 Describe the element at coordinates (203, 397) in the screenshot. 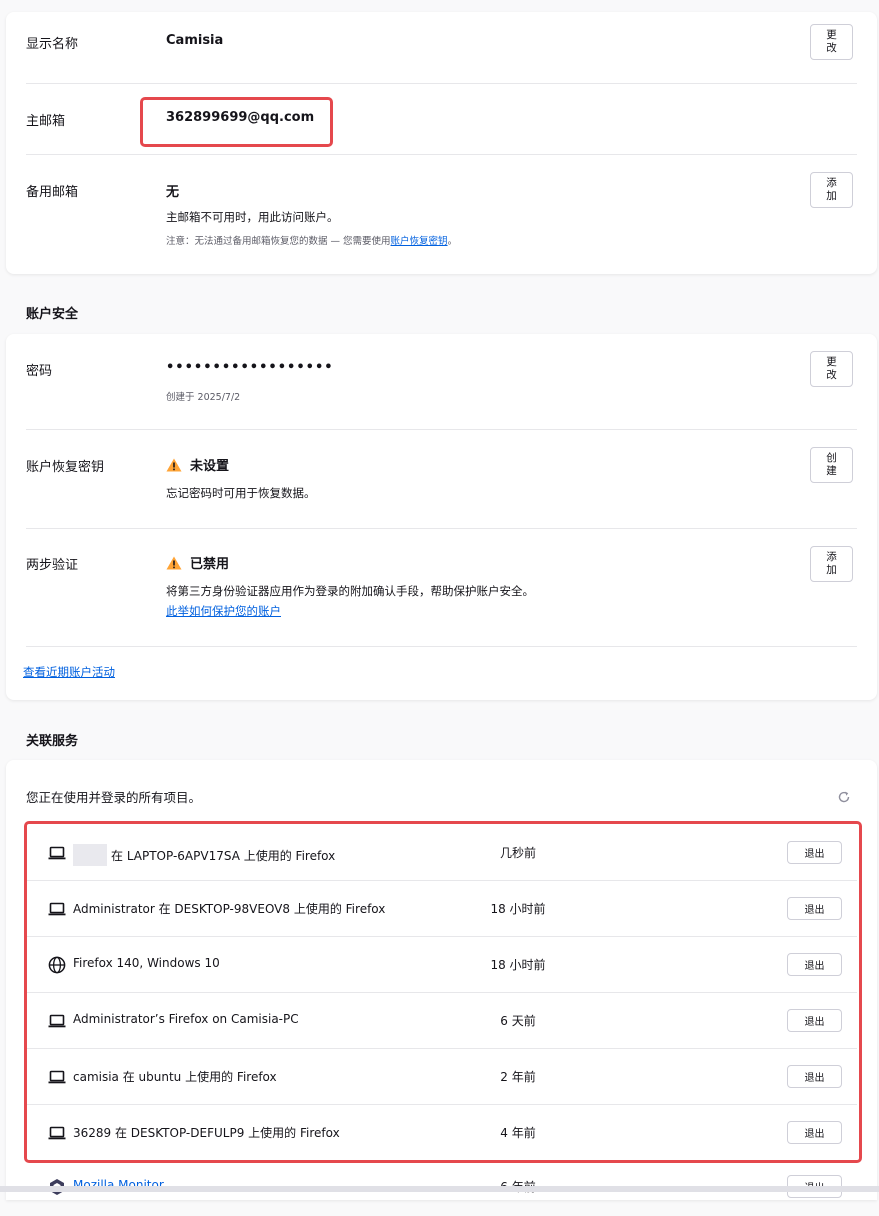

I see `password-created: 创建于 2025/7/2` at that location.